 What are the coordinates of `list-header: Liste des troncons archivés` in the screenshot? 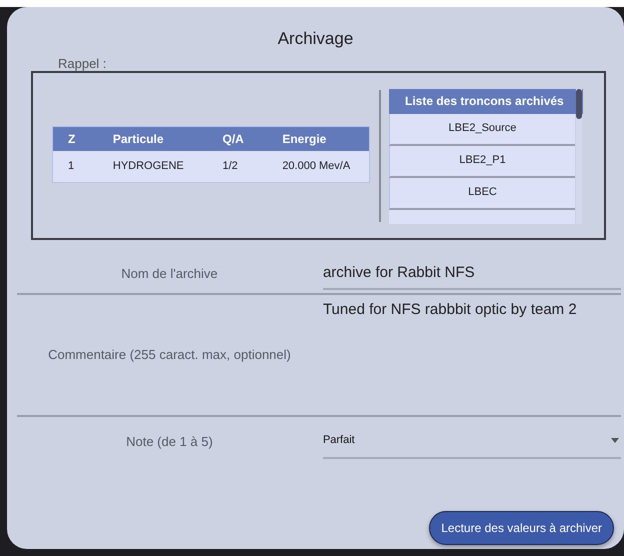 It's located at (486, 101).